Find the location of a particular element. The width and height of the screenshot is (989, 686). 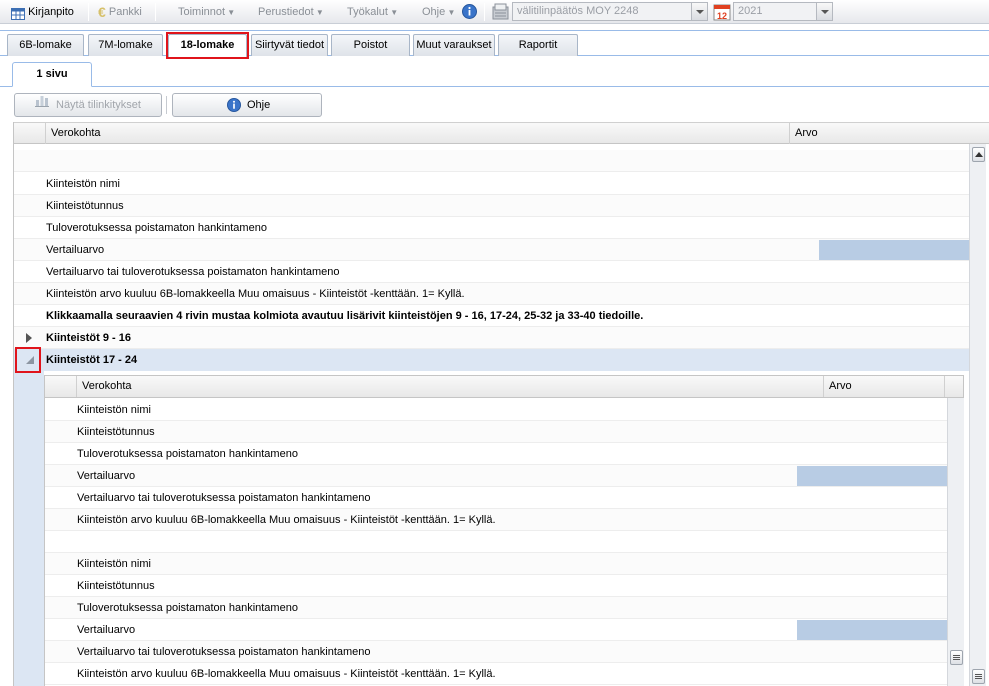

tab-1-sivu: 1 sivu is located at coordinates (52, 74).